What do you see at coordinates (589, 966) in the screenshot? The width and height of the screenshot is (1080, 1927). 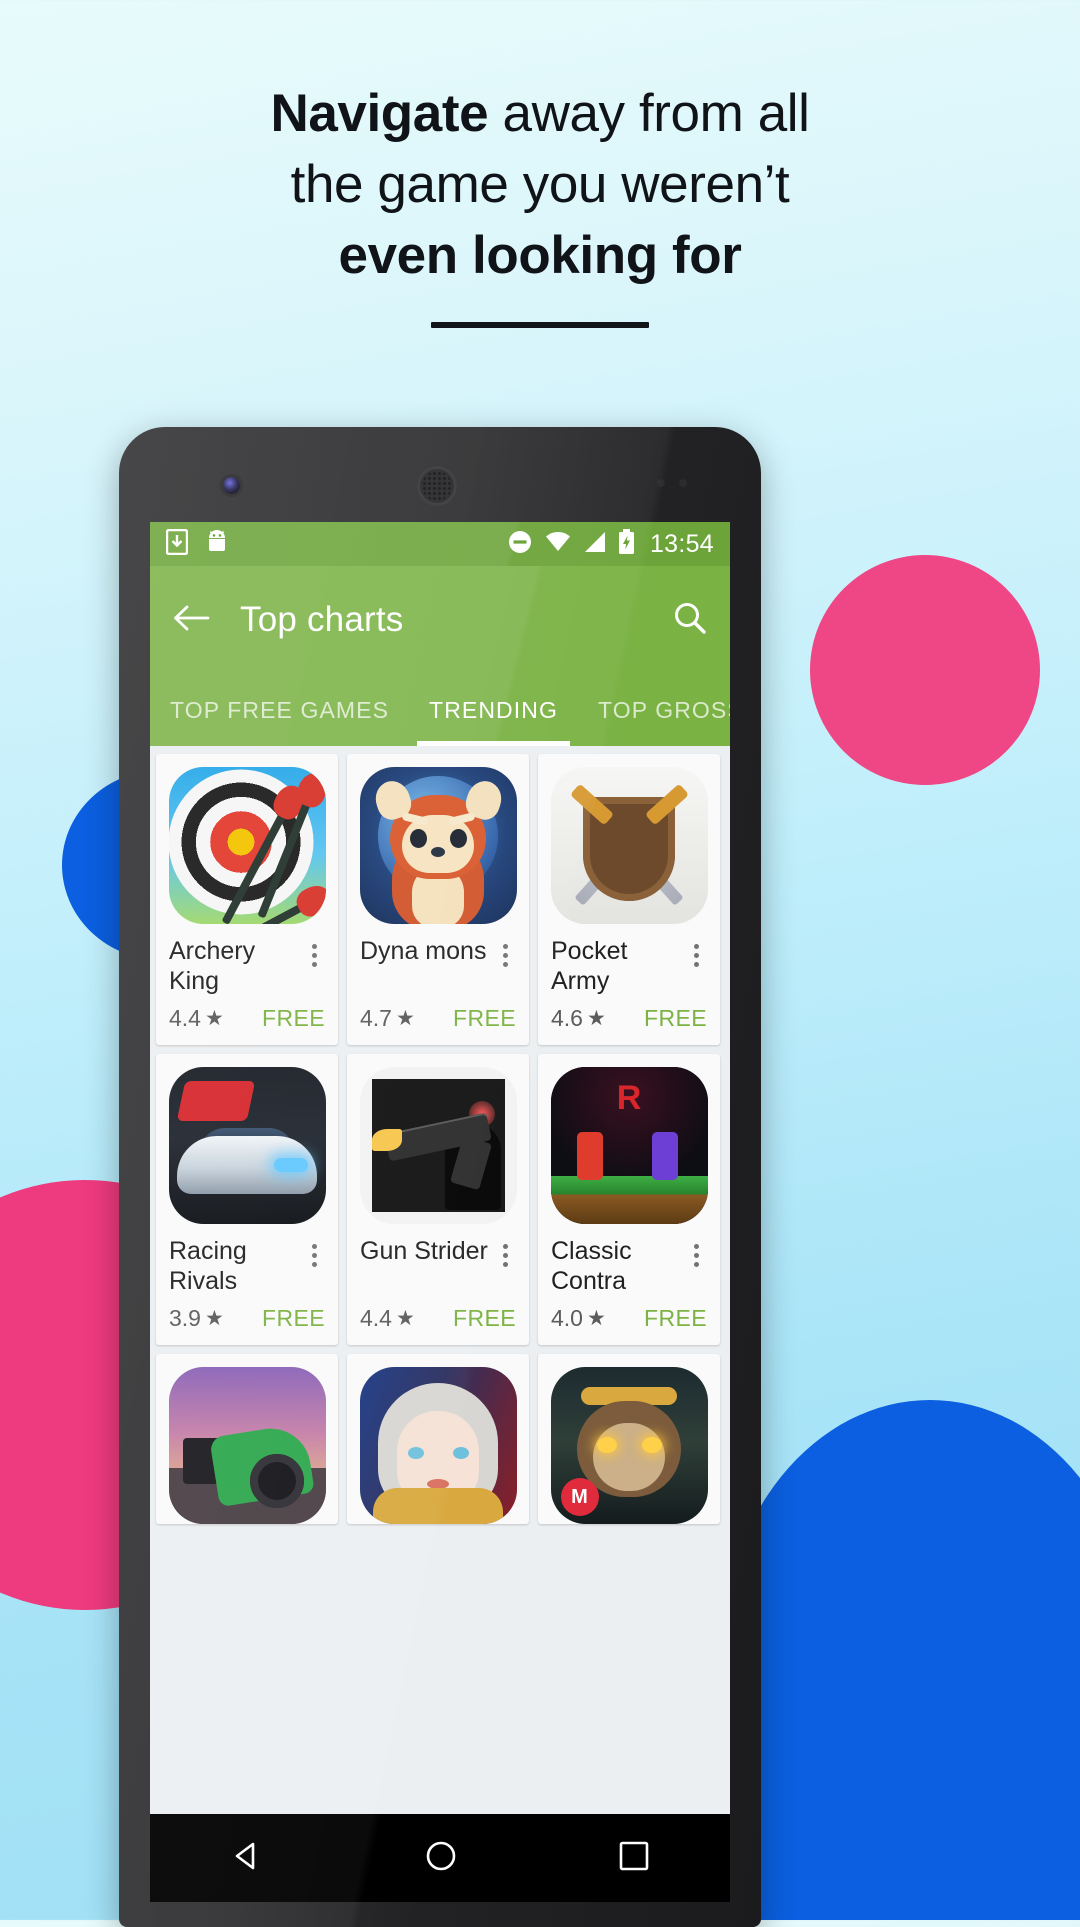 I see `app-title: Pocket Army` at bounding box center [589, 966].